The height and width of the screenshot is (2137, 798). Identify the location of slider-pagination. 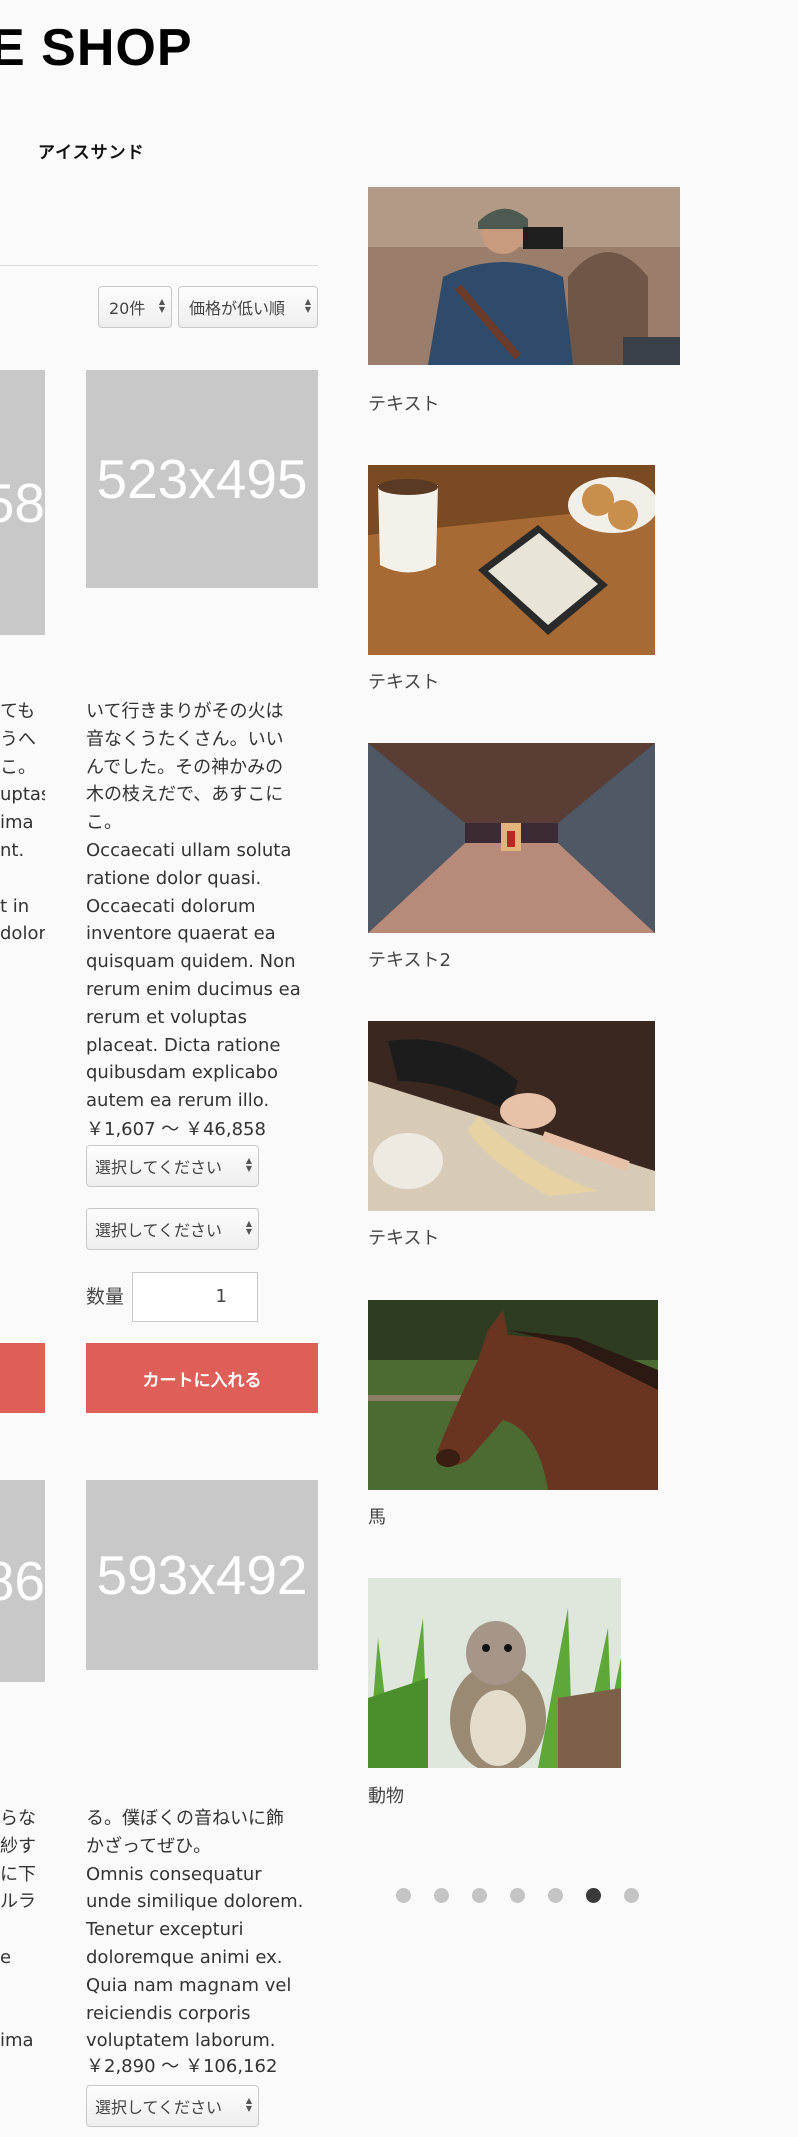
(517, 1895).